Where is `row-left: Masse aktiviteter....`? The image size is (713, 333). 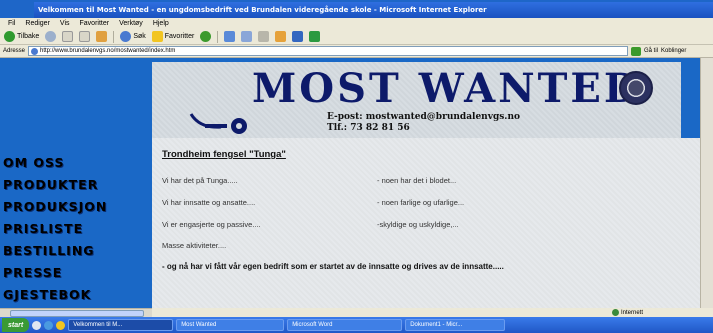
row-left: Masse aktiviteter.... is located at coordinates (194, 245).